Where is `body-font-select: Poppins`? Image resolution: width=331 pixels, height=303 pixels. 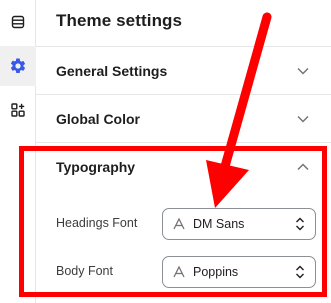 body-font-select: Poppins is located at coordinates (239, 272).